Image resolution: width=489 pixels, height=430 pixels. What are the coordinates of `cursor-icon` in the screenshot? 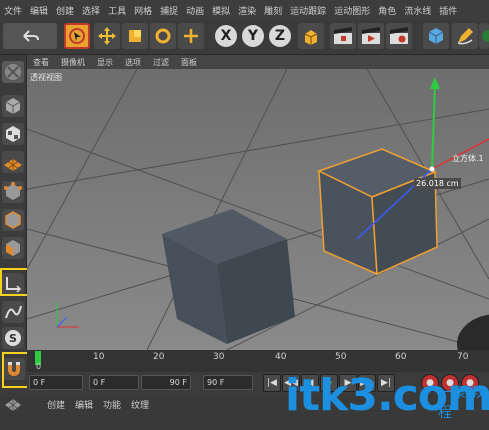 It's located at (77, 36).